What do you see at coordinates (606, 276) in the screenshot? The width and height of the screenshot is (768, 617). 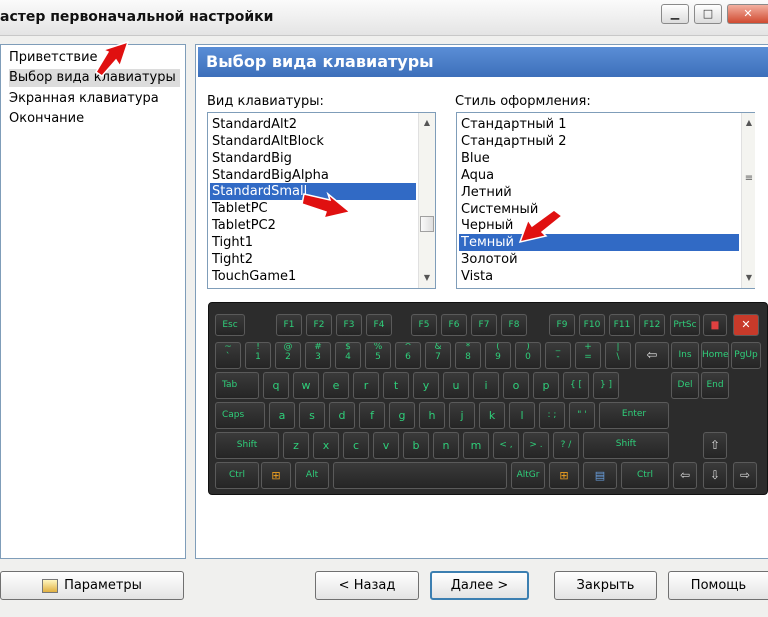 I see `list-item: Vista` at bounding box center [606, 276].